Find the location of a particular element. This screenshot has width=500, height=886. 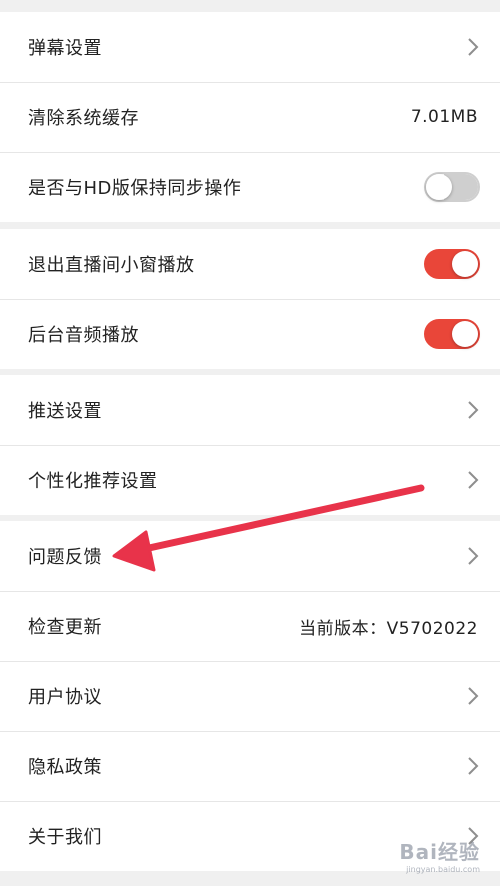

feedback-row: 问题反馈 is located at coordinates (250, 556).